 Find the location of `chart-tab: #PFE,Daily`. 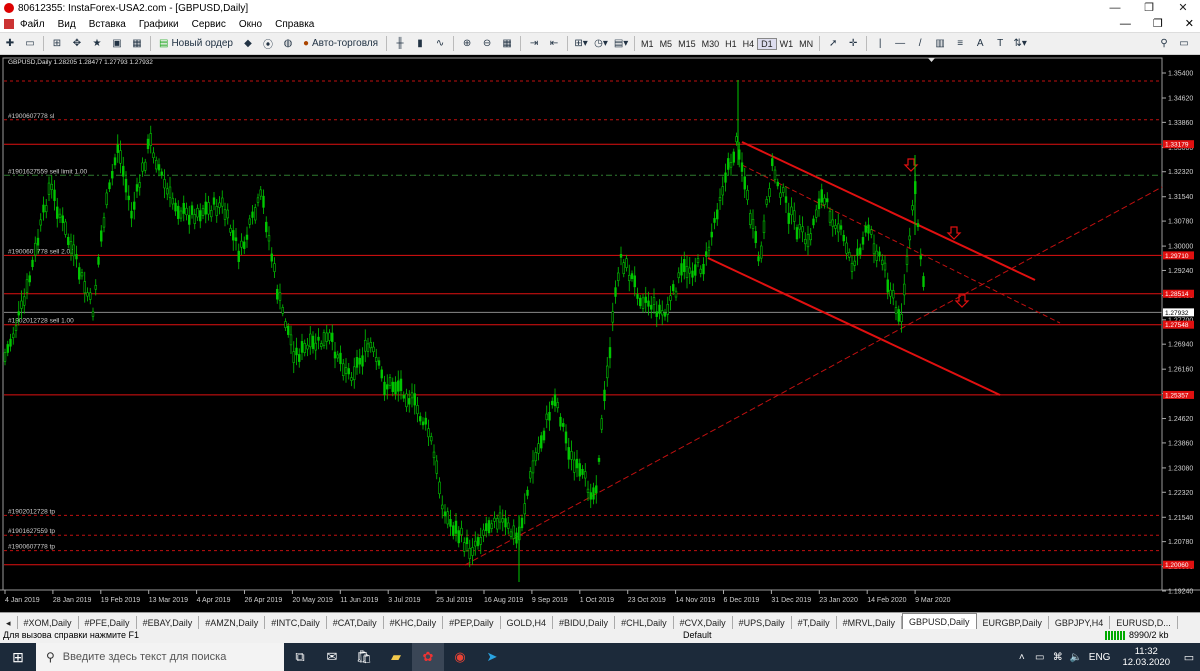

chart-tab: #PFE,Daily is located at coordinates (108, 623).